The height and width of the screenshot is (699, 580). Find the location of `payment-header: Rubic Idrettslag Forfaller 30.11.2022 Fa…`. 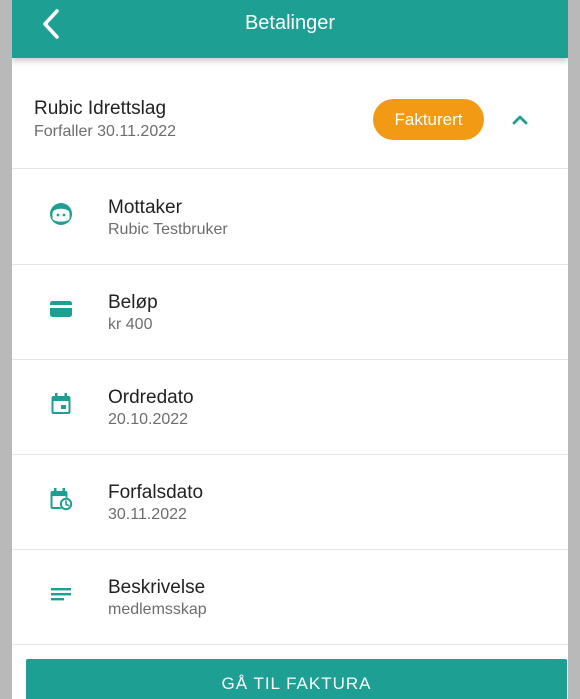

payment-header: Rubic Idrettslag Forfaller 30.11.2022 Fa… is located at coordinates (290, 119).